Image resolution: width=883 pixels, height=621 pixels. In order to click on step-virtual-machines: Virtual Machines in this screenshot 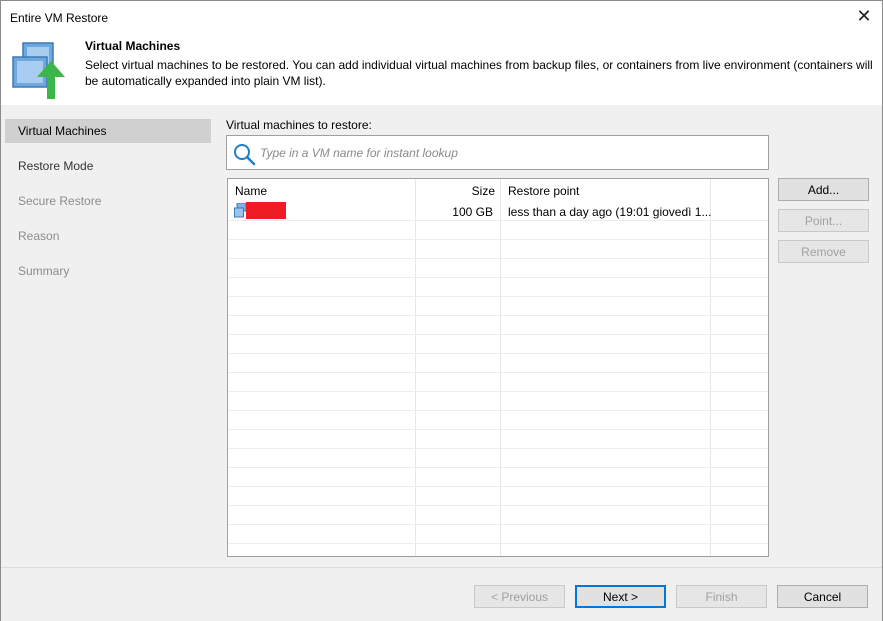, I will do `click(108, 131)`.